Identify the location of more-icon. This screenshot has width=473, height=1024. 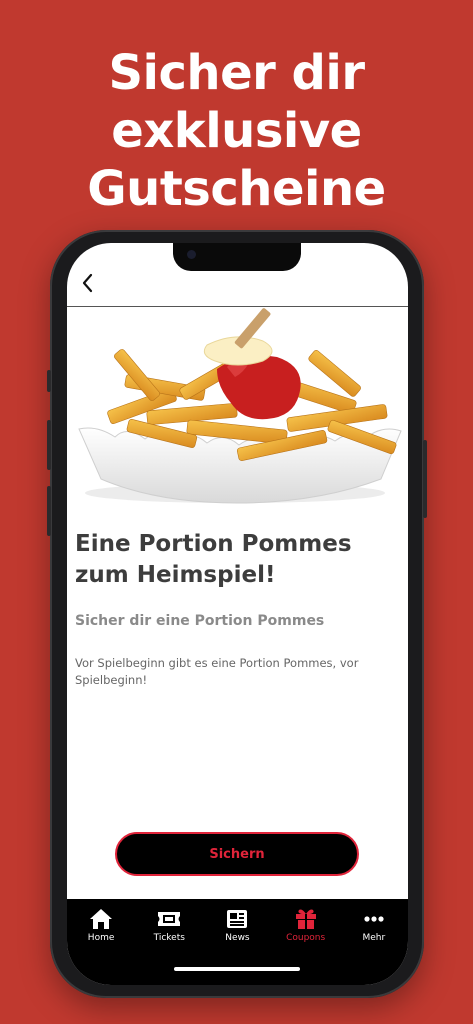
(374, 919).